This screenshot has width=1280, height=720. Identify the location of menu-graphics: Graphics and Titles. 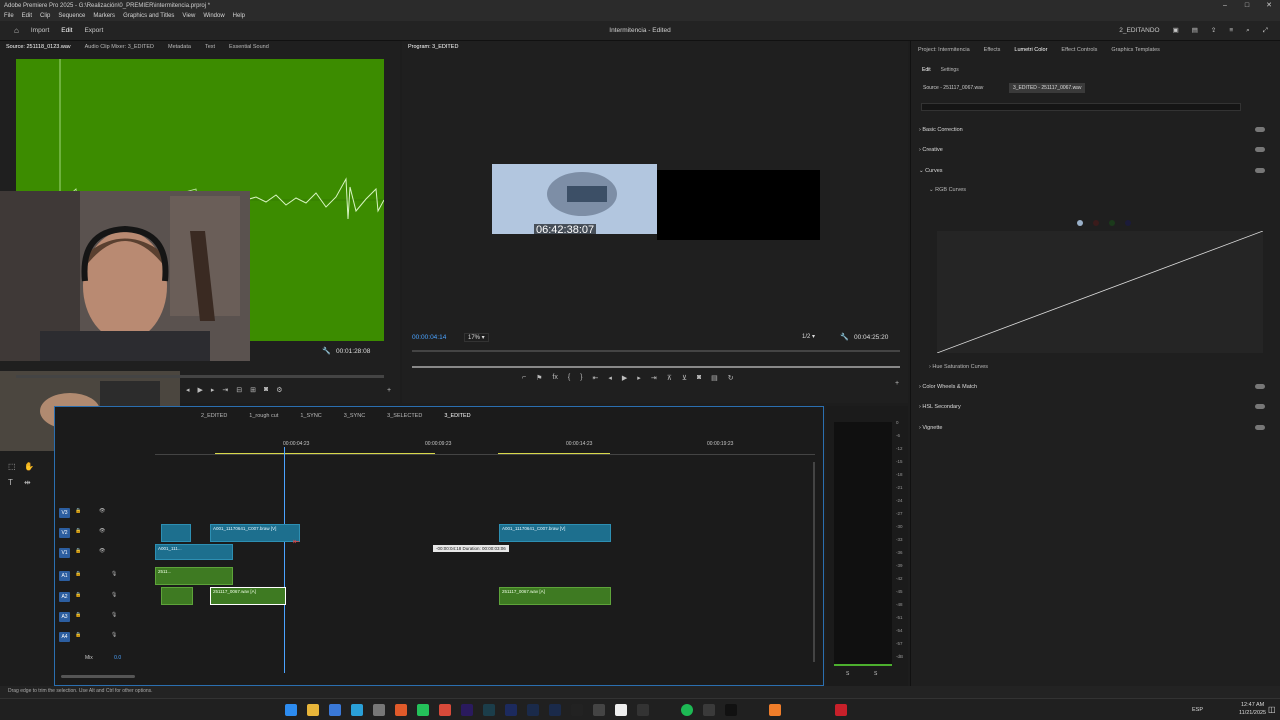
(148, 16).